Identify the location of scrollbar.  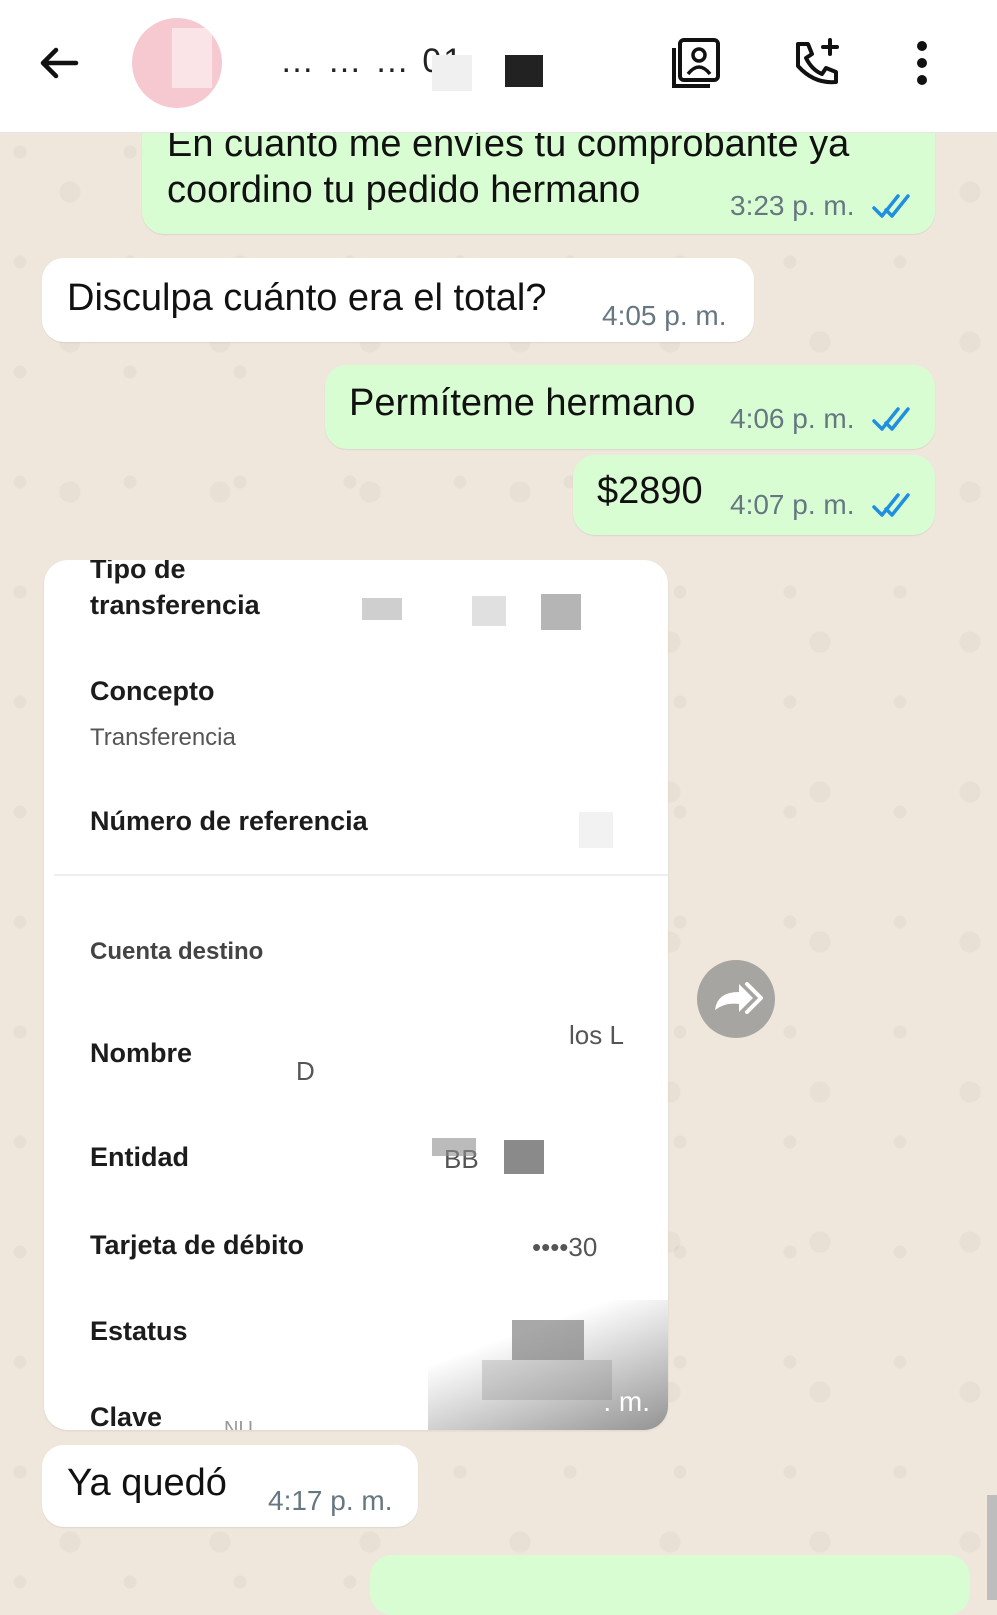
(992, 1547).